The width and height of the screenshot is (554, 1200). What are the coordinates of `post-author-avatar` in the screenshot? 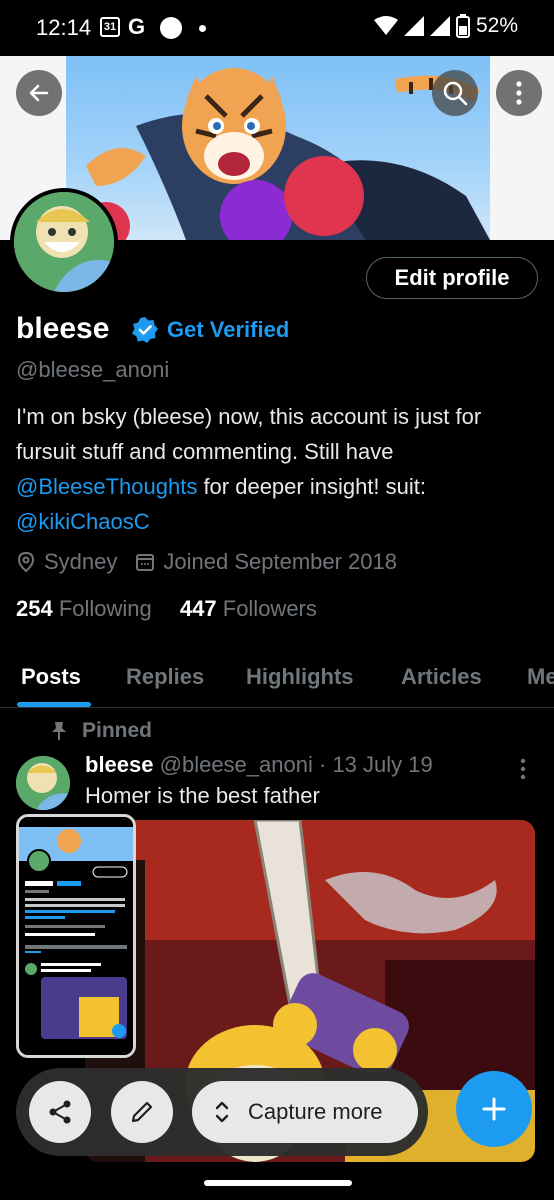 It's located at (43, 783).